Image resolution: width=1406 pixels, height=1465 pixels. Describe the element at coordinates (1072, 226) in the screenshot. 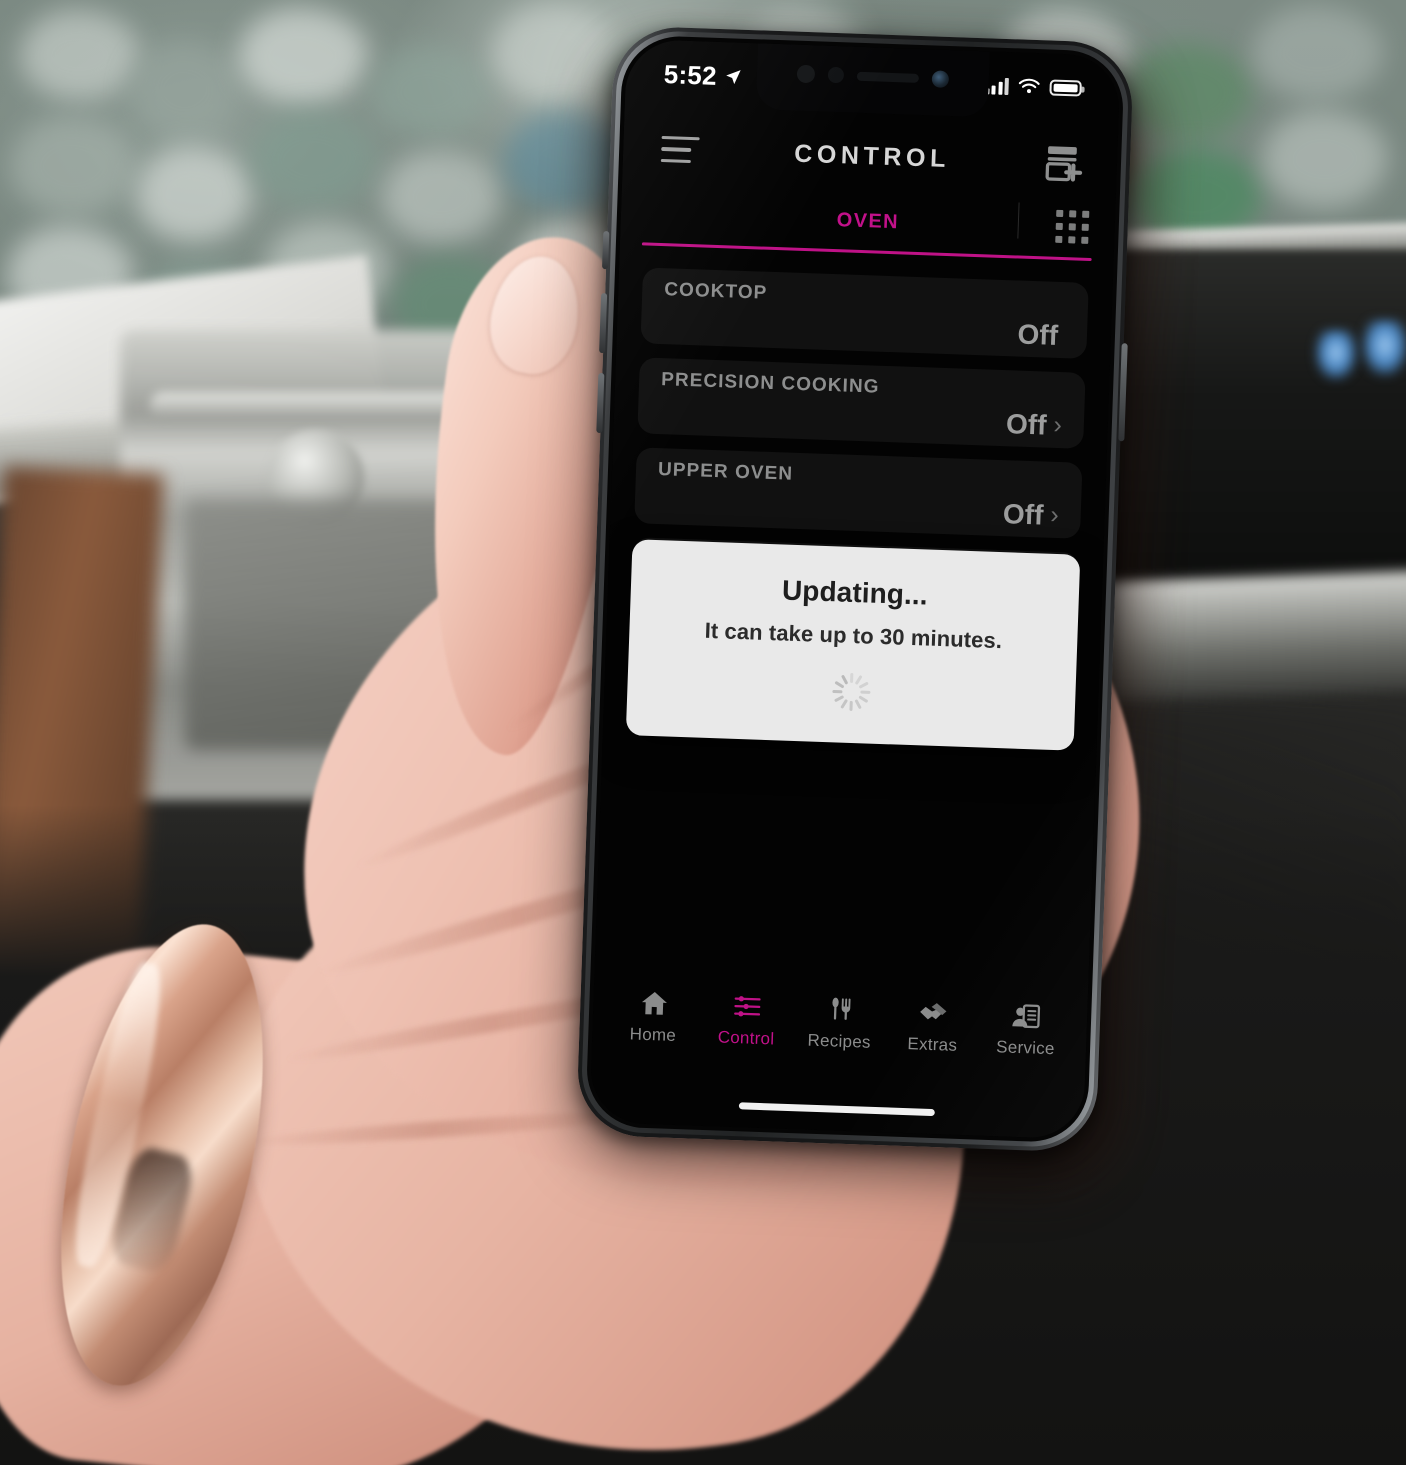

I see `grid-view-icon` at that location.